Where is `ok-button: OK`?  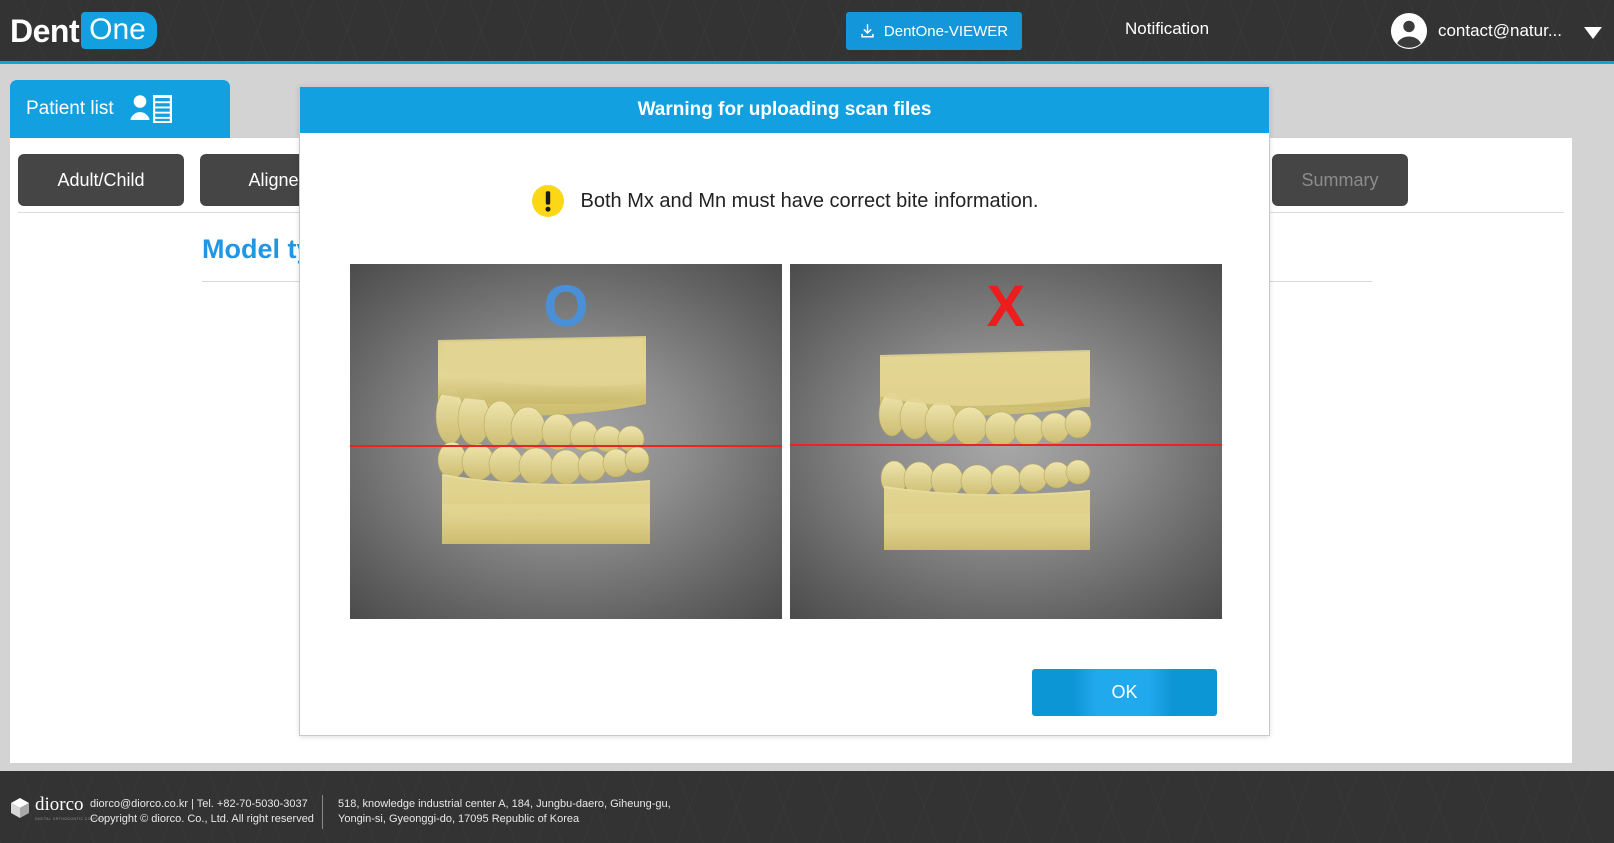
ok-button: OK is located at coordinates (1124, 692).